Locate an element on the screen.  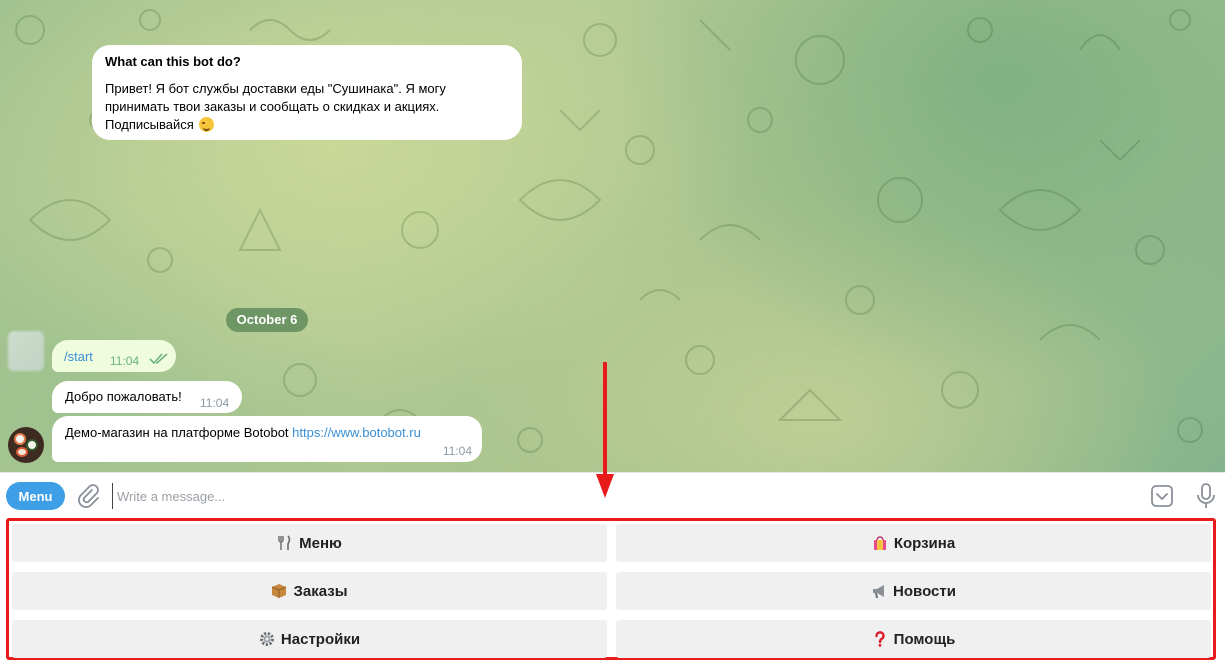
wink-emoji-icon is located at coordinates (207, 124).